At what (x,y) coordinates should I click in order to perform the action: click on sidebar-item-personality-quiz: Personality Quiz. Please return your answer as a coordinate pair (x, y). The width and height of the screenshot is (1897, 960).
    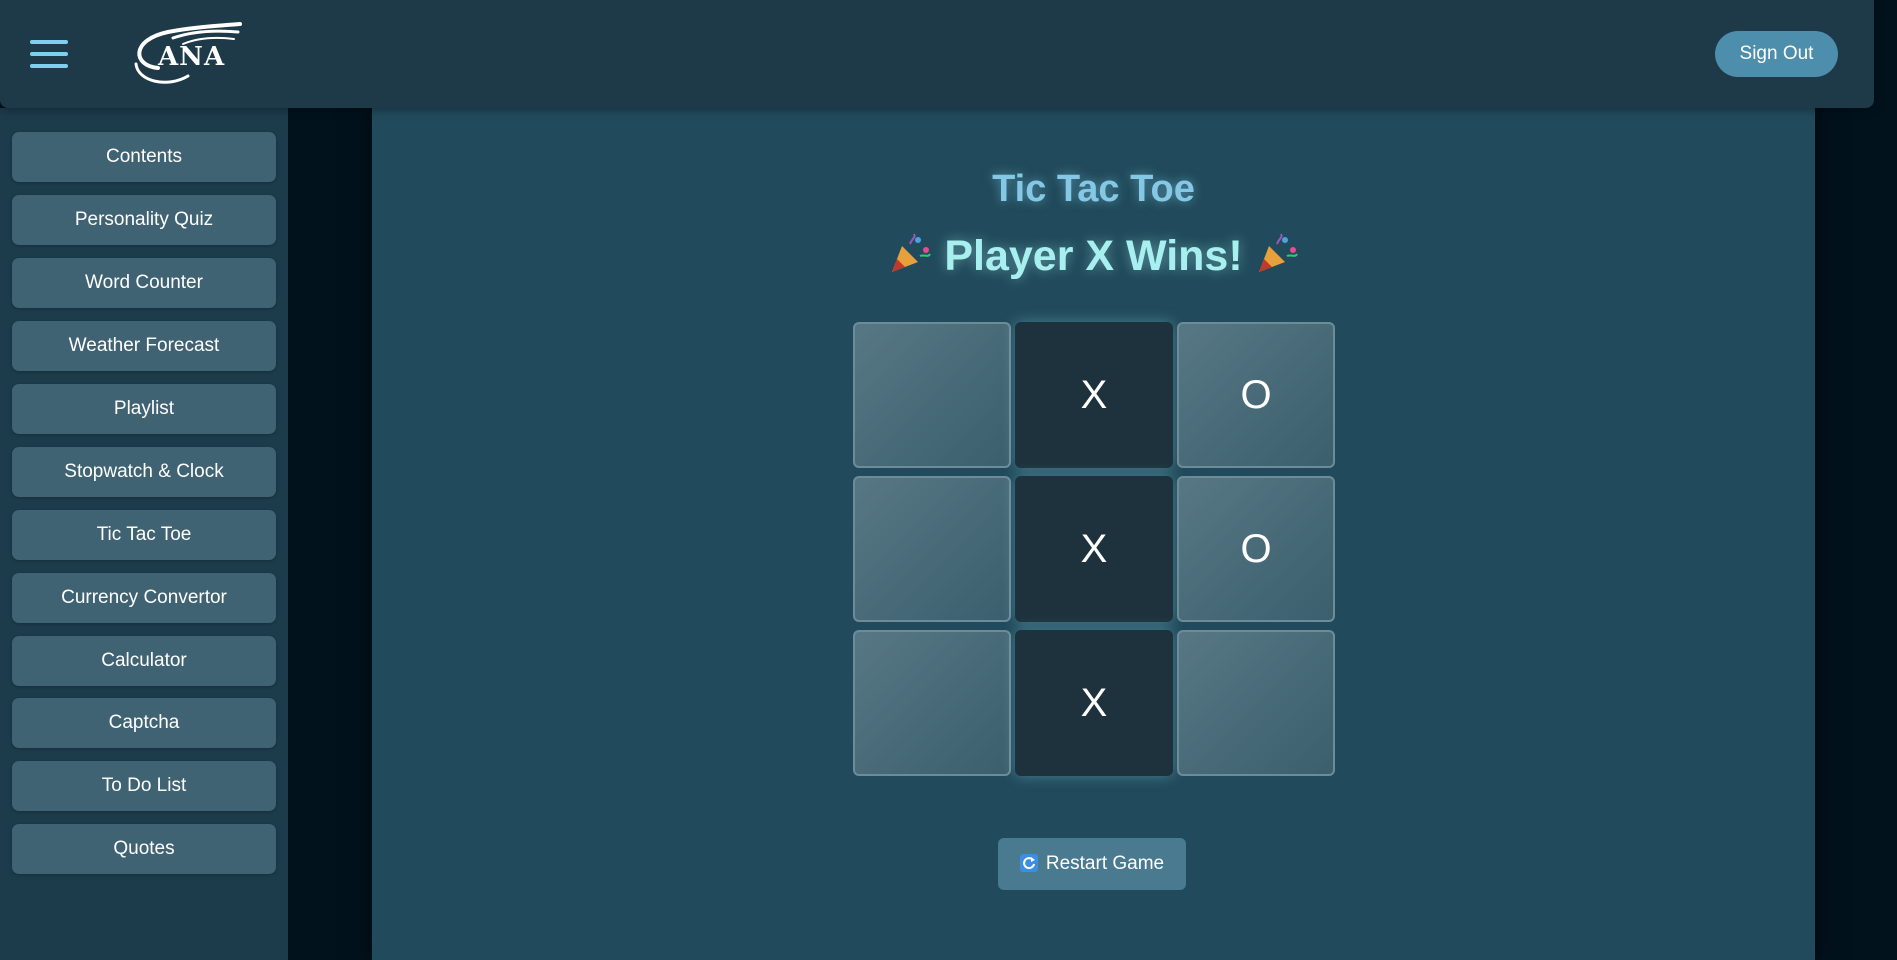
    Looking at the image, I should click on (144, 220).